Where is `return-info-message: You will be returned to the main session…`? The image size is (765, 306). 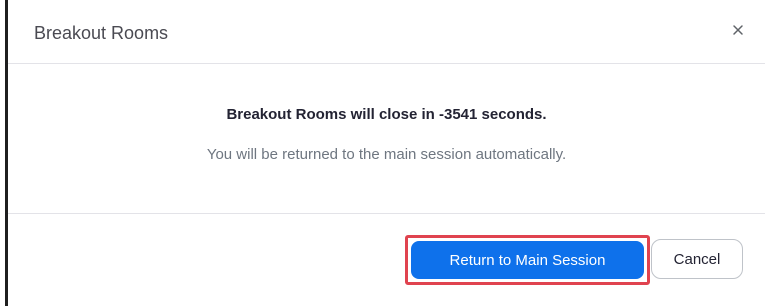 return-info-message: You will be returned to the main session… is located at coordinates (386, 154).